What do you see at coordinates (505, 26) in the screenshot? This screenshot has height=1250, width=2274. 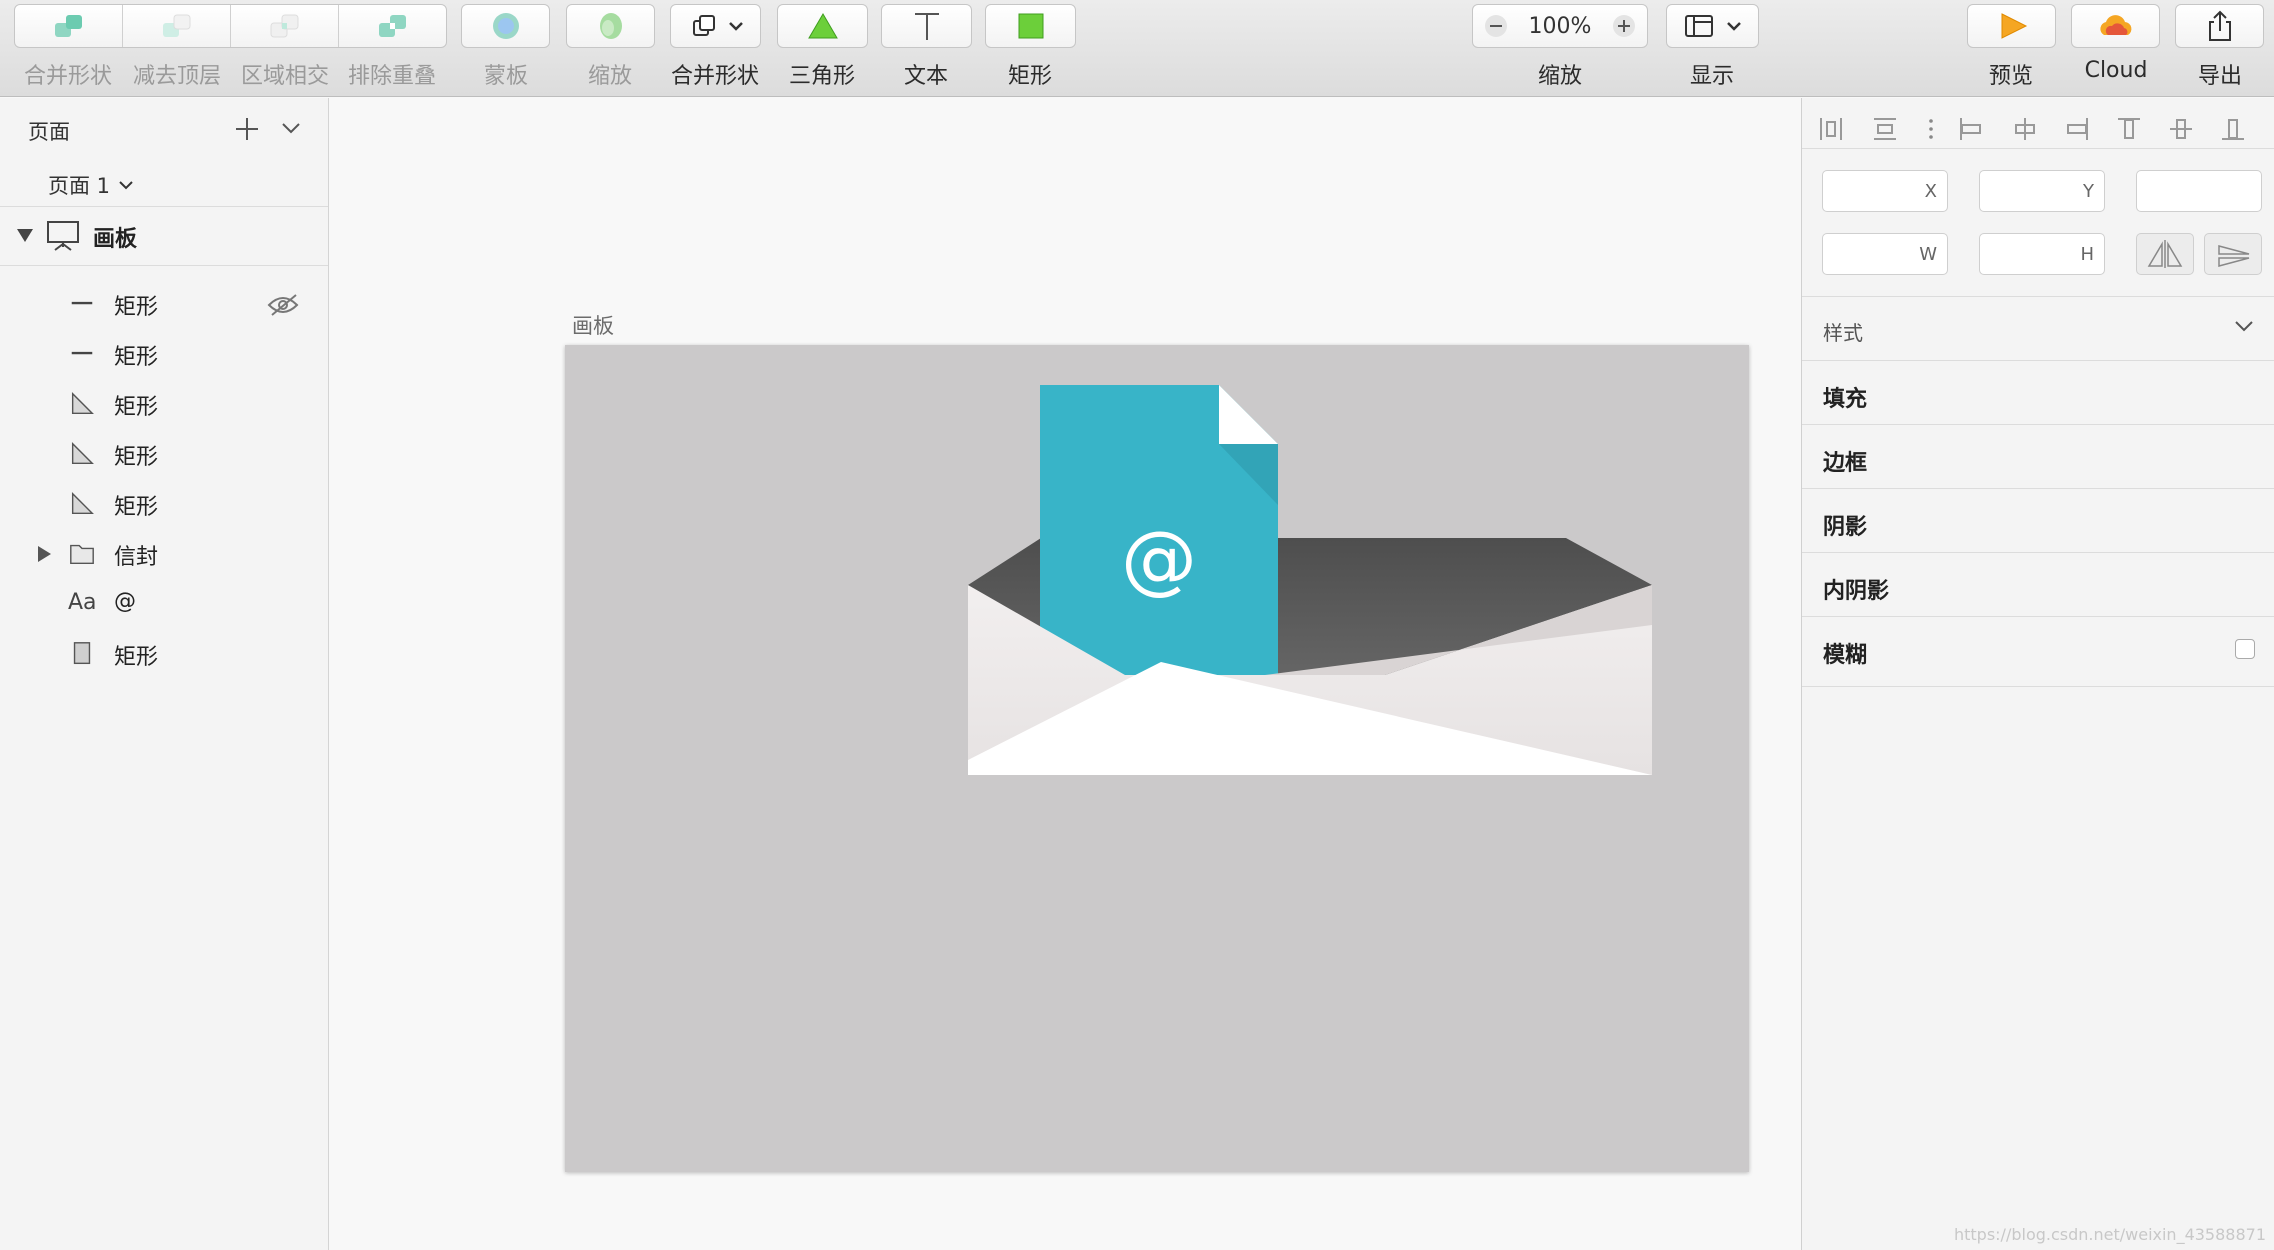 I see `mask-button` at bounding box center [505, 26].